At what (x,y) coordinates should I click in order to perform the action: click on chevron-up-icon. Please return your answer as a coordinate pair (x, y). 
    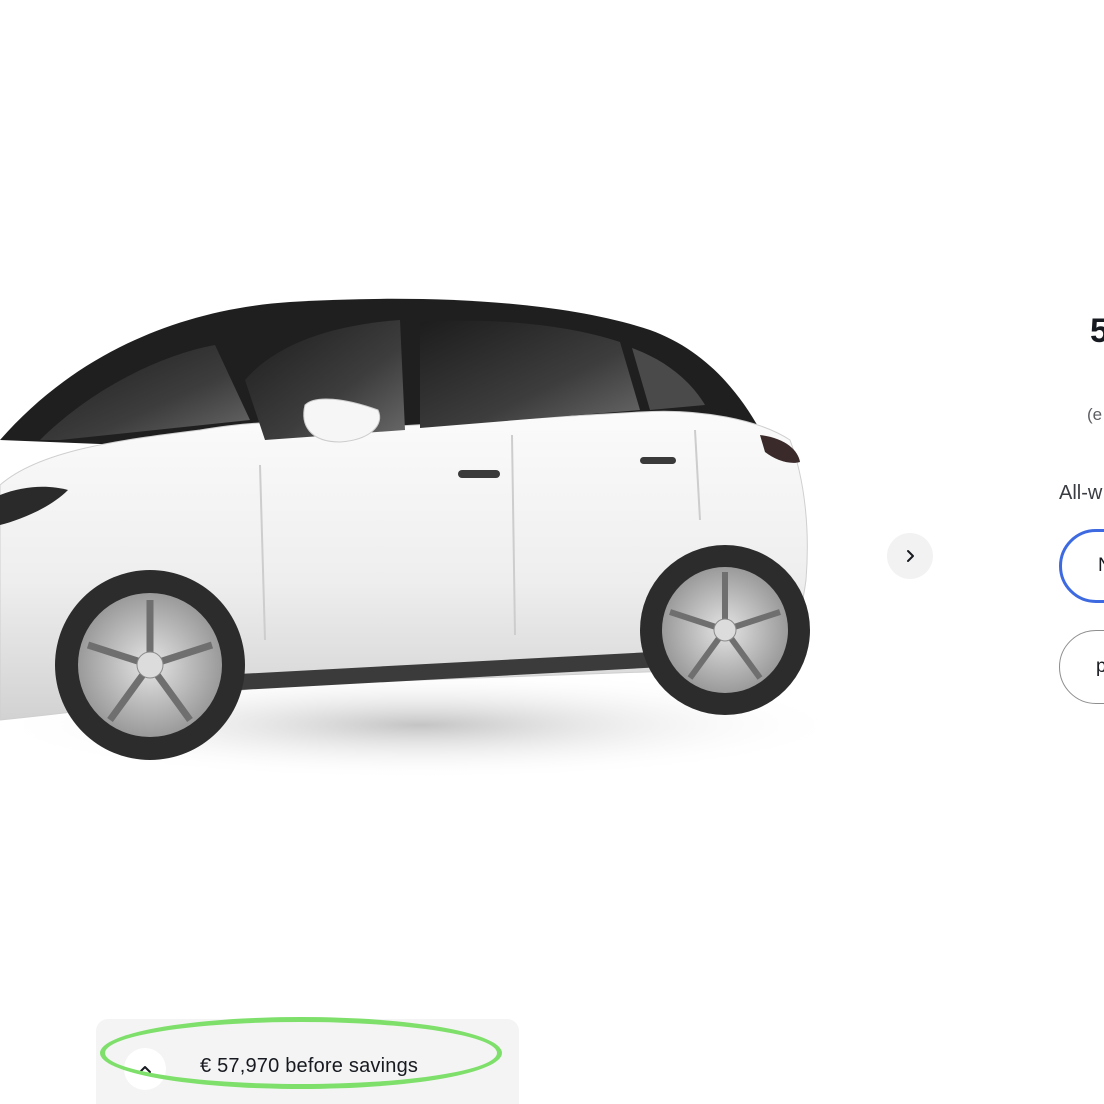
    Looking at the image, I should click on (145, 1069).